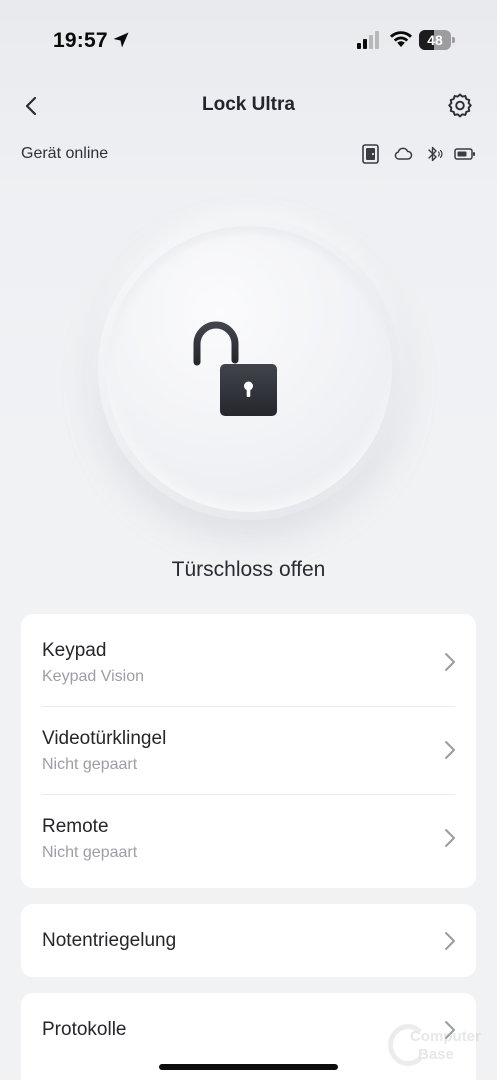 The image size is (497, 1080). I want to click on watermark-text: Base, so click(436, 1054).